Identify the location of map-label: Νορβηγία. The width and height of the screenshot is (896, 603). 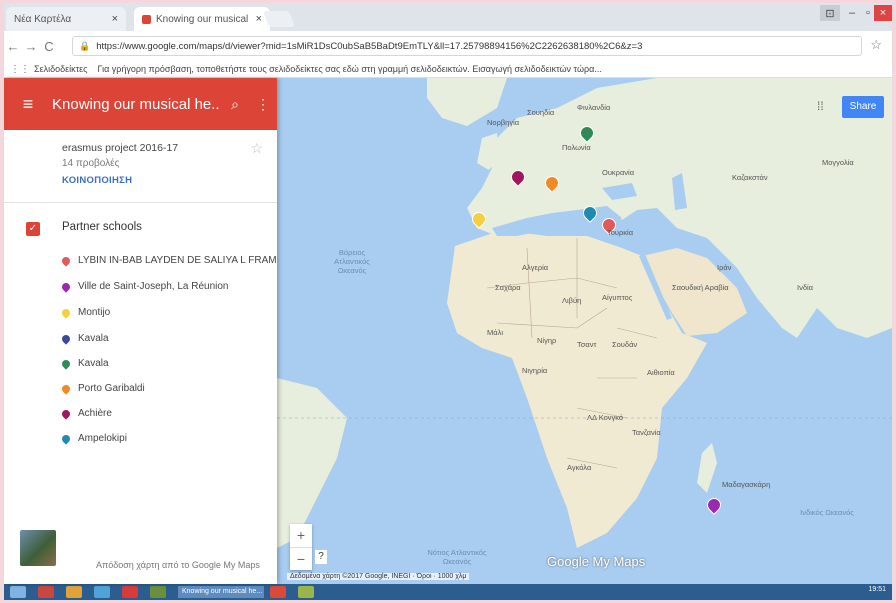
(503, 122).